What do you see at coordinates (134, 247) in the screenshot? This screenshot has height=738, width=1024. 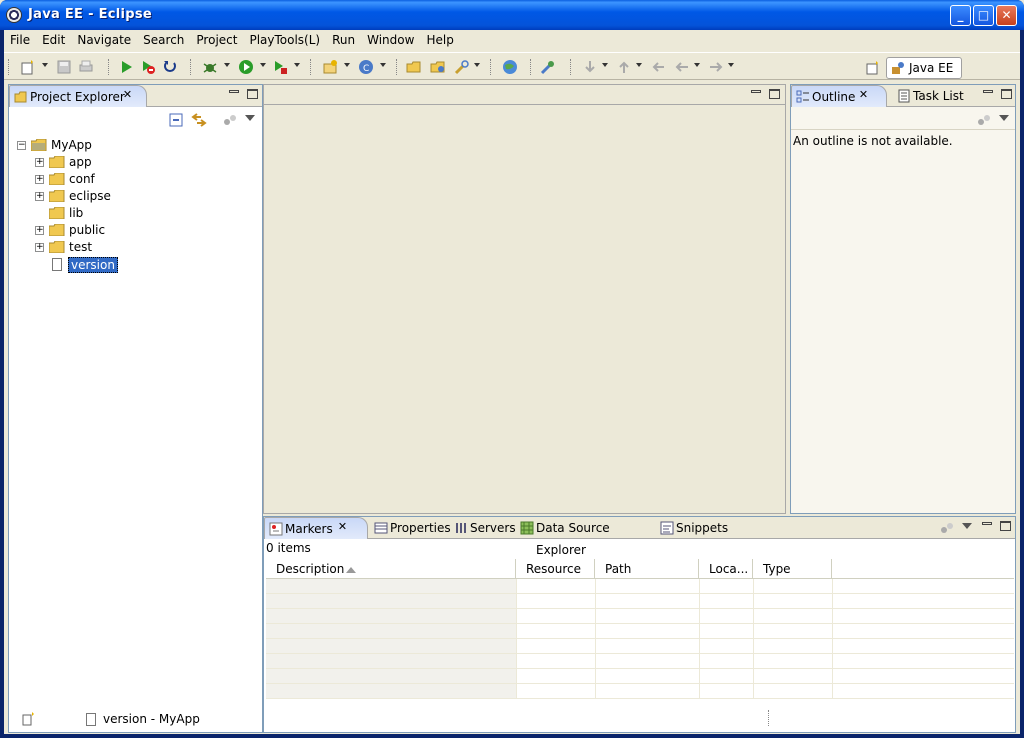 I see `tree-item-test: + test` at bounding box center [134, 247].